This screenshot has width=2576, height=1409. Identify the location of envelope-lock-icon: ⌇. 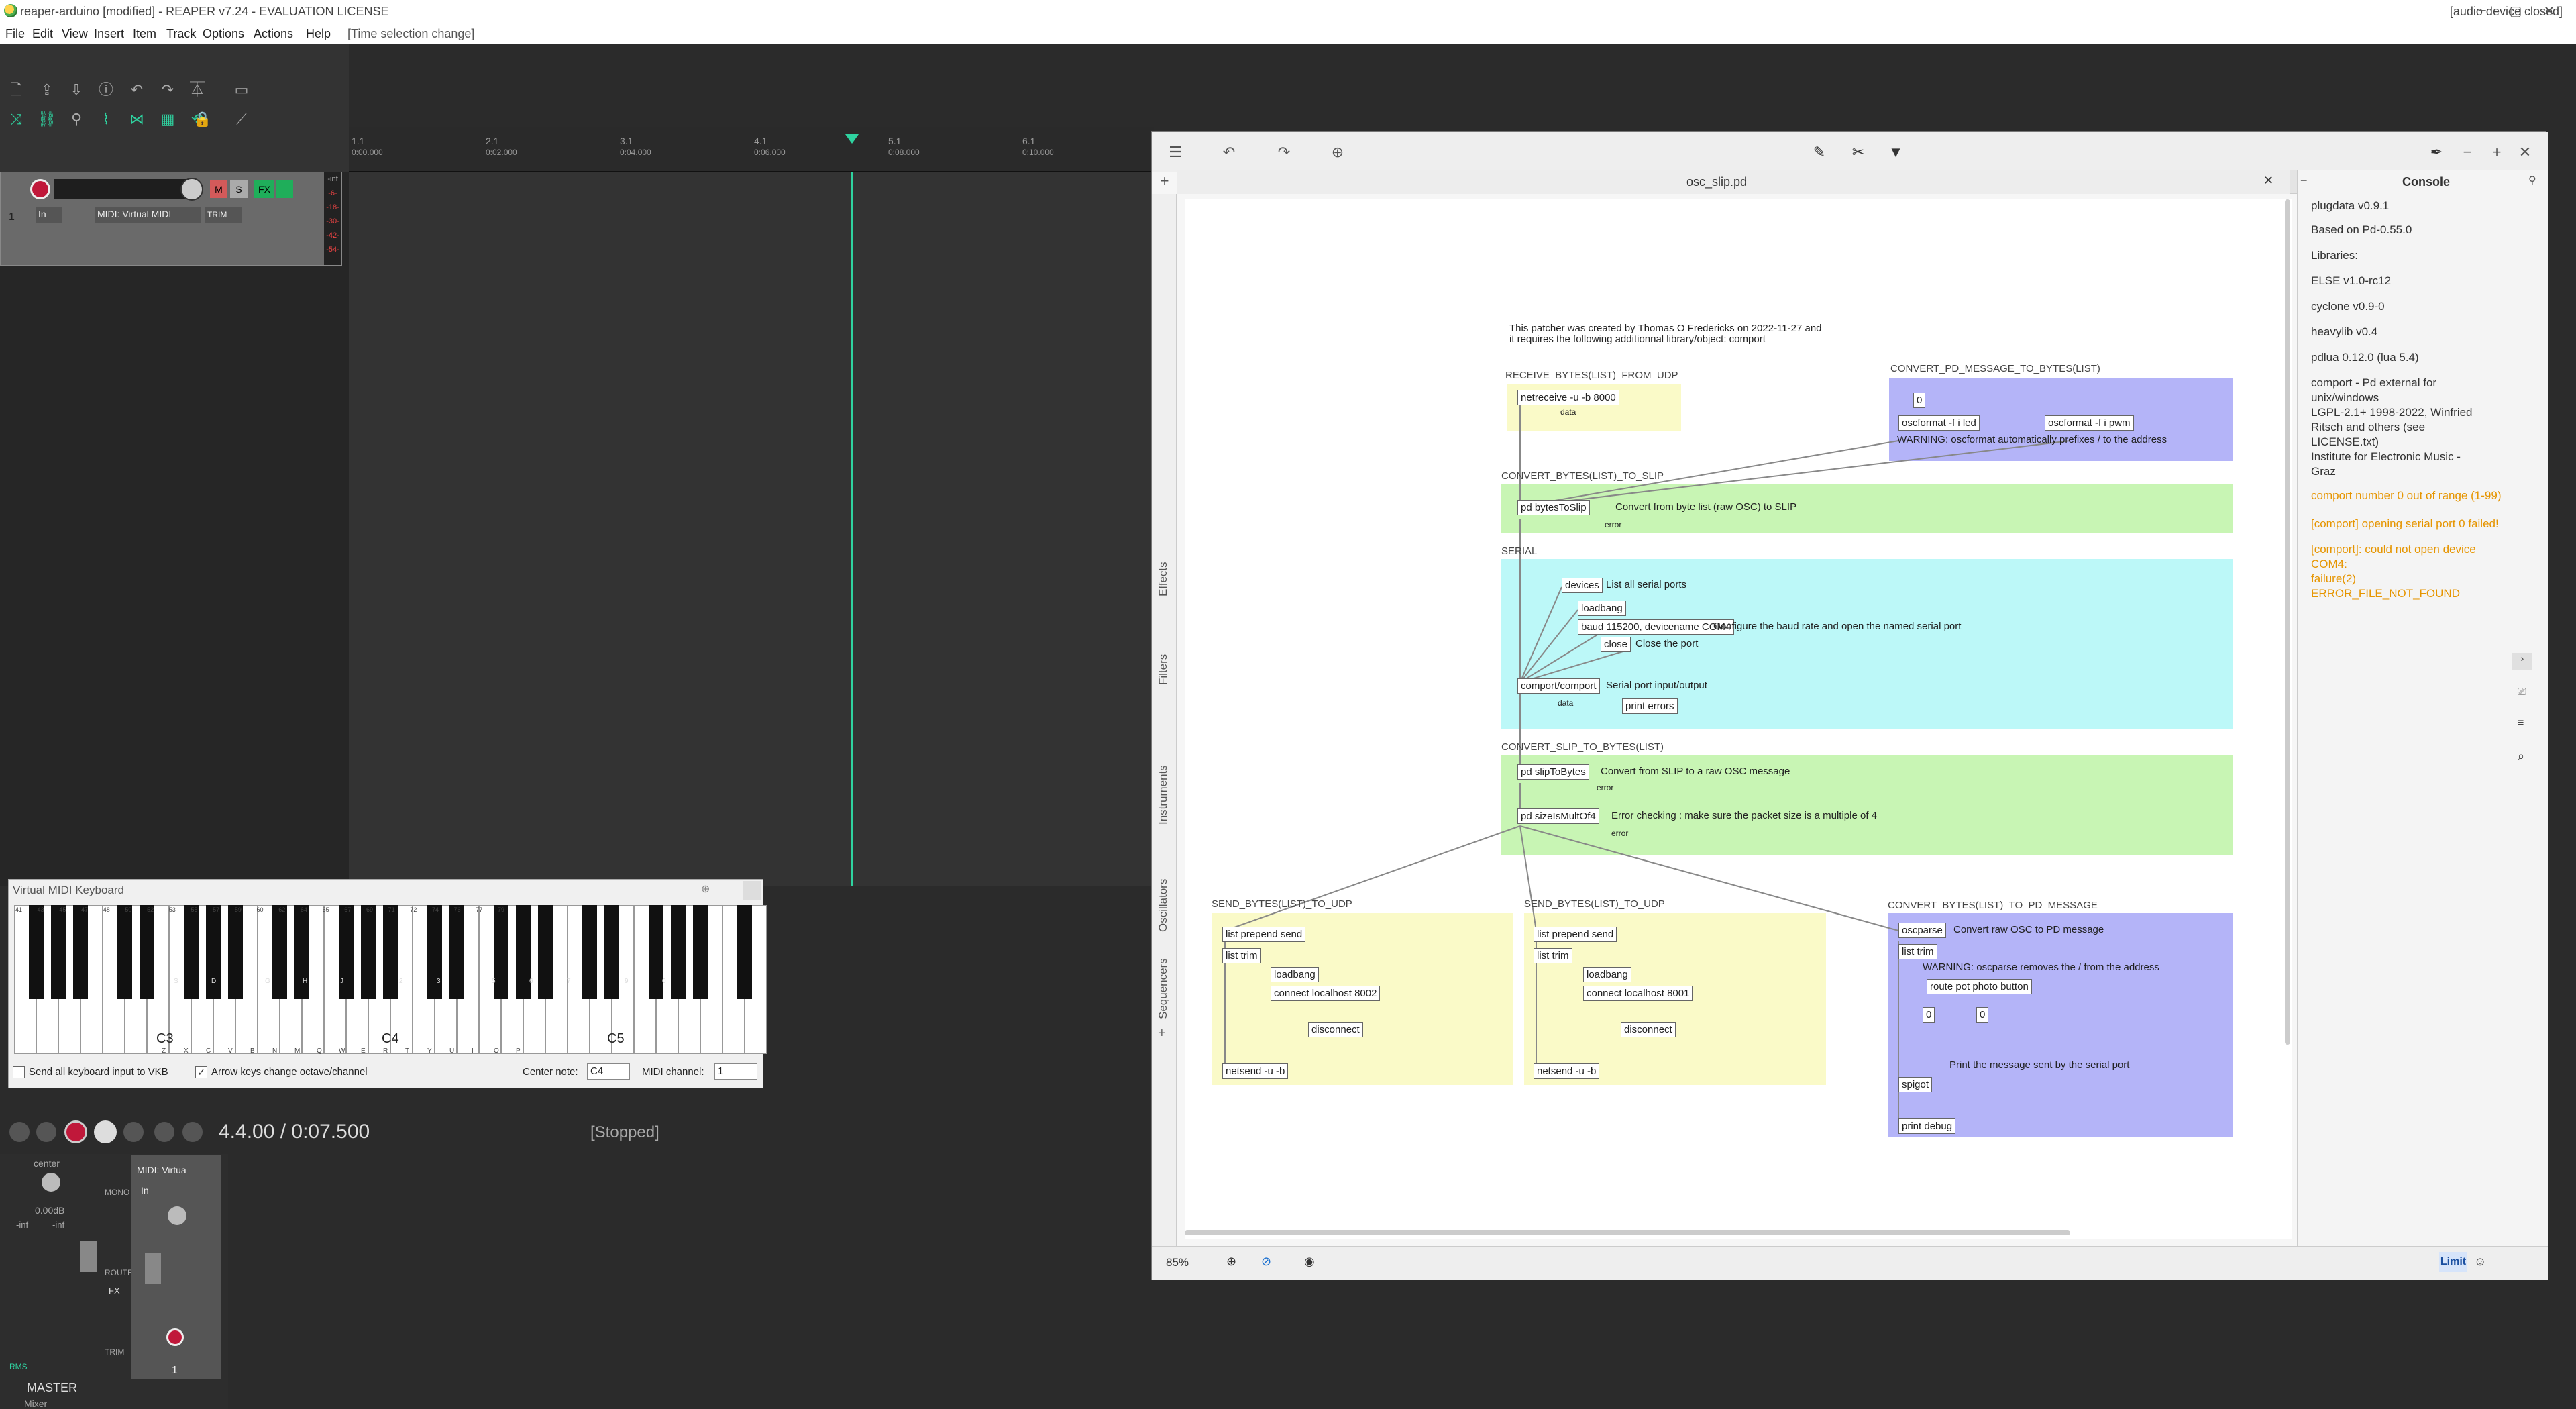
(106, 119).